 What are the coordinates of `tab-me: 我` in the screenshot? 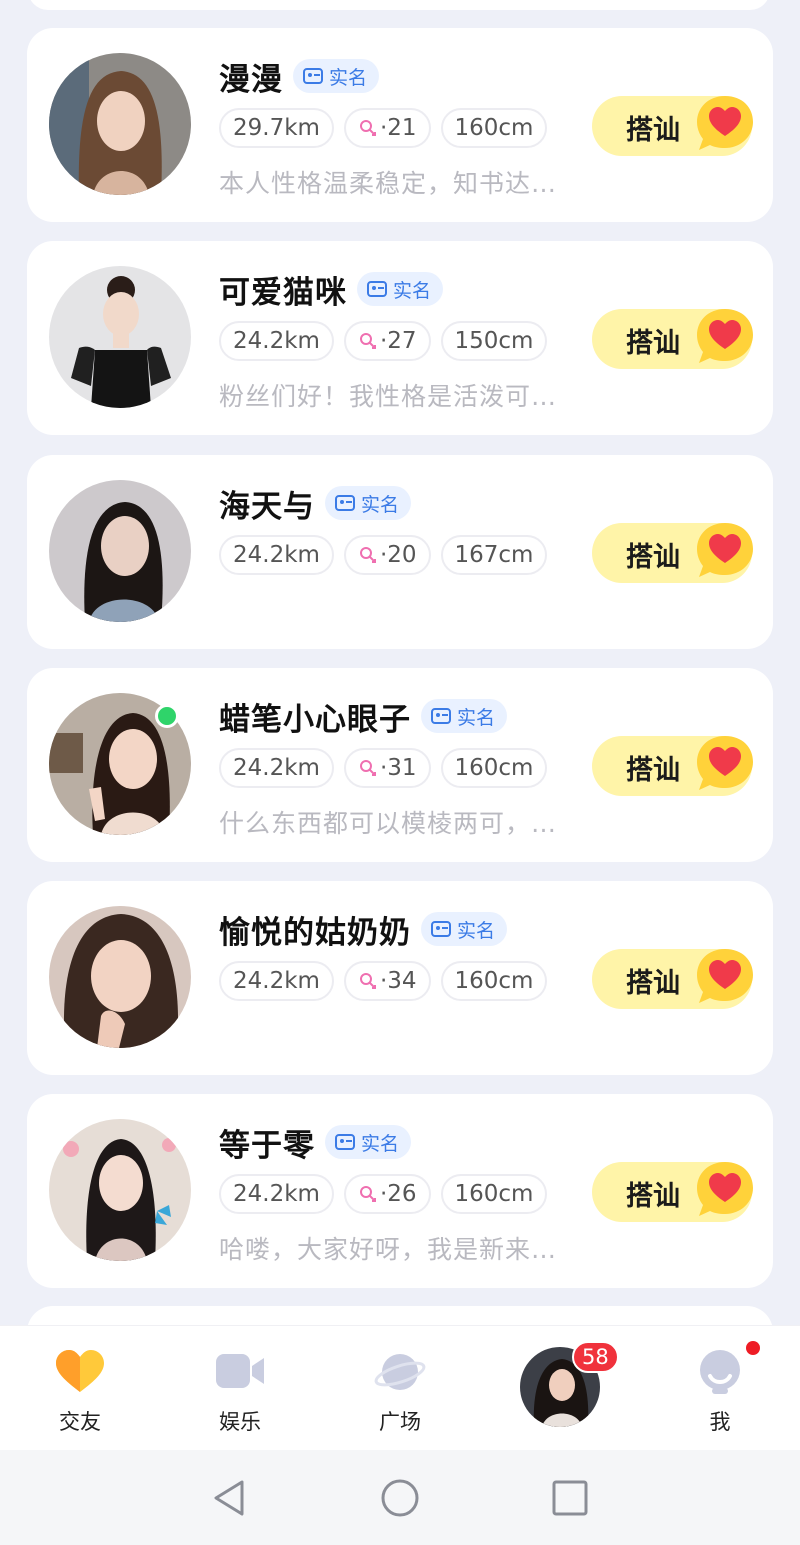 It's located at (720, 1388).